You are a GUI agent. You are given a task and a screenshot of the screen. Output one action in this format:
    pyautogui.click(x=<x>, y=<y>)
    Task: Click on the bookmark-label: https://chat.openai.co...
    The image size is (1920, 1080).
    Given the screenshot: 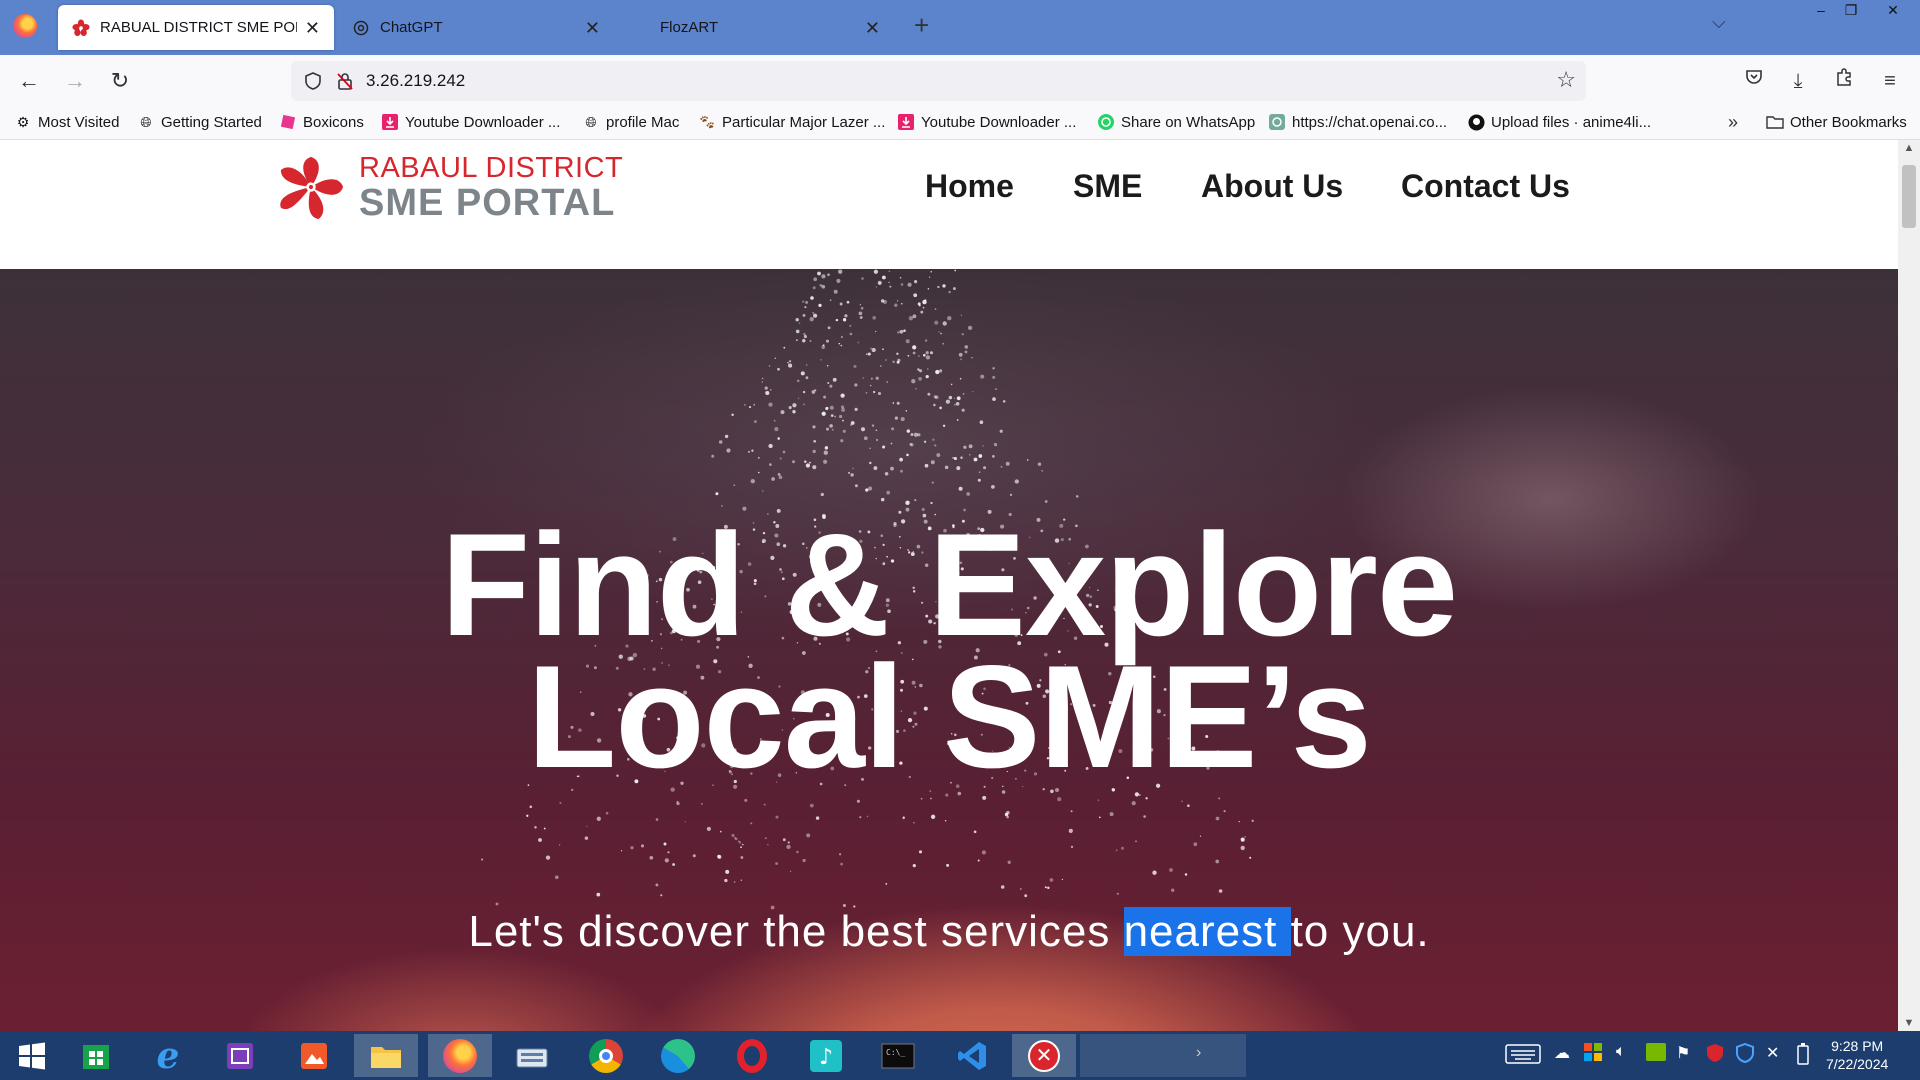 What is the action you would take?
    pyautogui.click(x=1370, y=122)
    